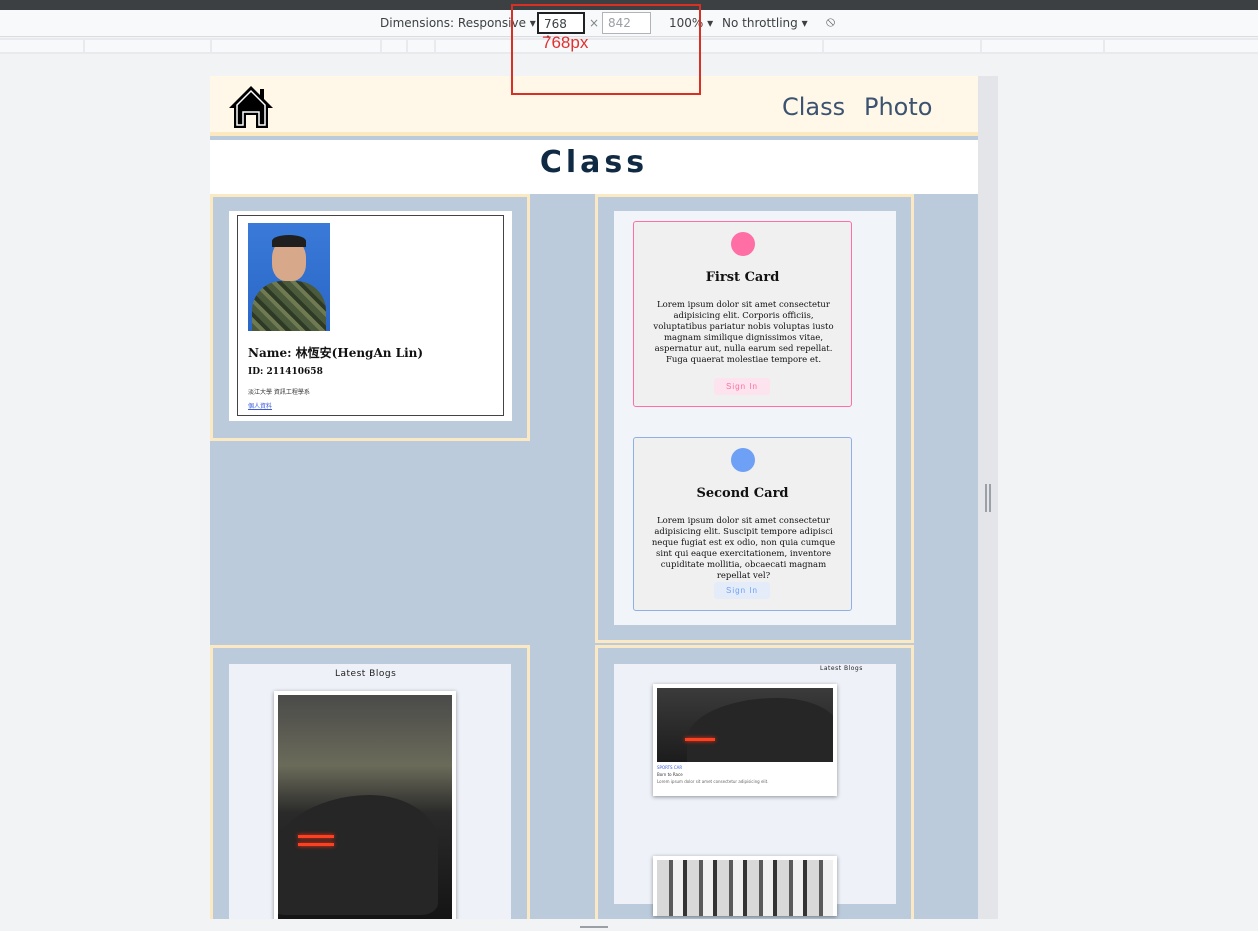 This screenshot has height=931, width=1258. I want to click on profile-dept: 淡江大學 資訊工程學系, so click(279, 392).